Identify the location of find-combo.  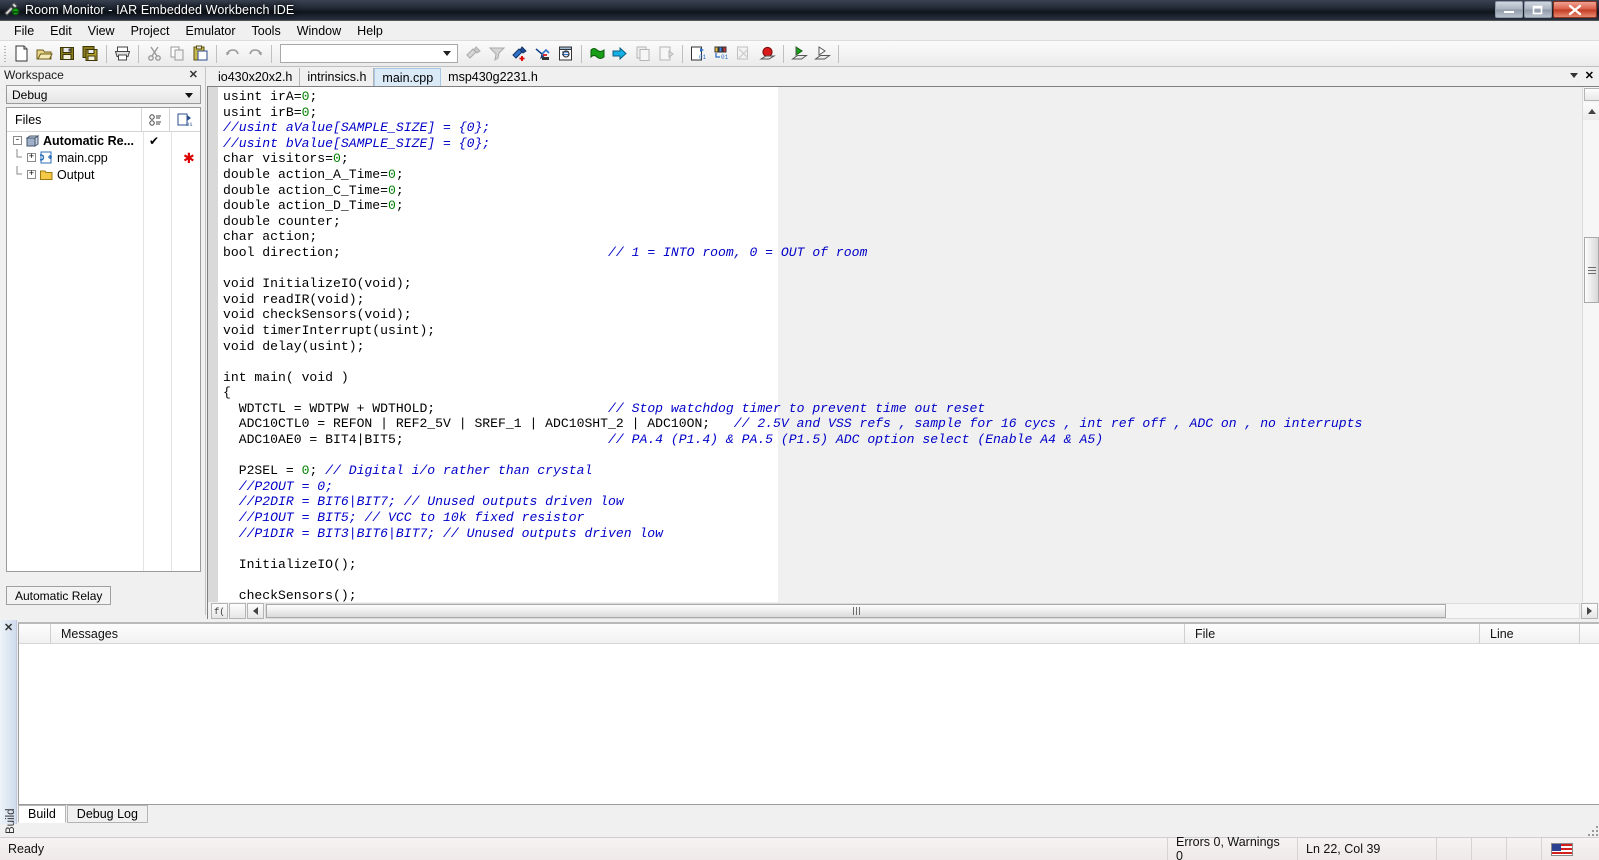
(369, 53).